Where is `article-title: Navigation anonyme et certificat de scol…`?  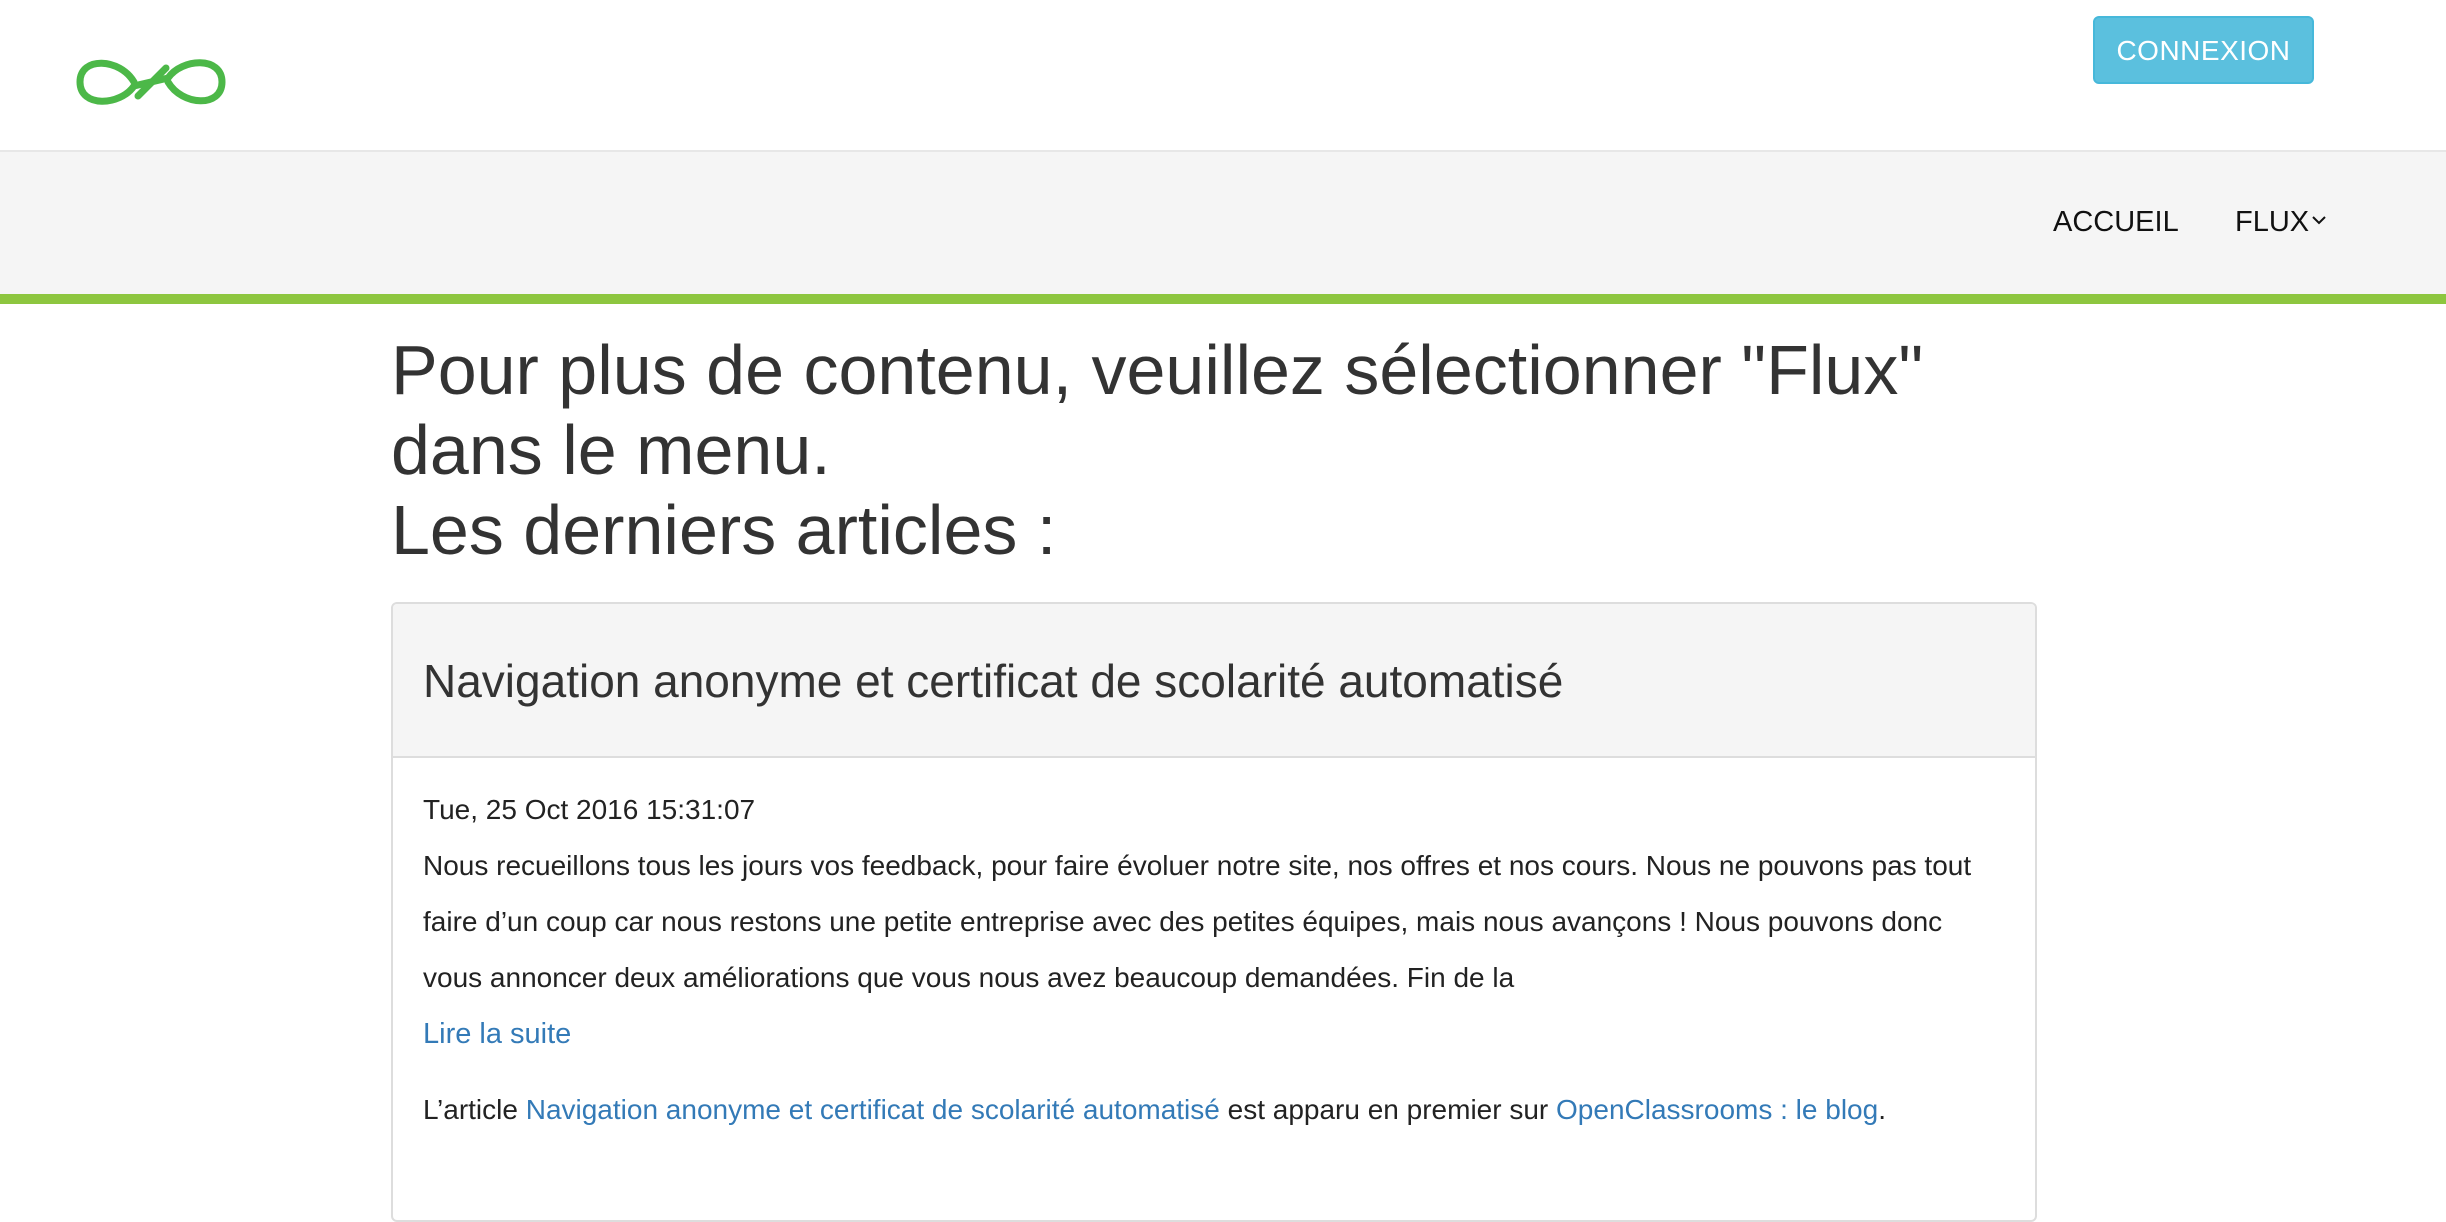 article-title: Navigation anonyme et certificat de scol… is located at coordinates (993, 681).